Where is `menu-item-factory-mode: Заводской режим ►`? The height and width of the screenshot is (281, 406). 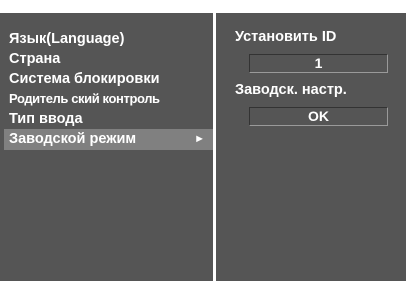
menu-item-factory-mode: Заводской режим ► is located at coordinates (108, 139).